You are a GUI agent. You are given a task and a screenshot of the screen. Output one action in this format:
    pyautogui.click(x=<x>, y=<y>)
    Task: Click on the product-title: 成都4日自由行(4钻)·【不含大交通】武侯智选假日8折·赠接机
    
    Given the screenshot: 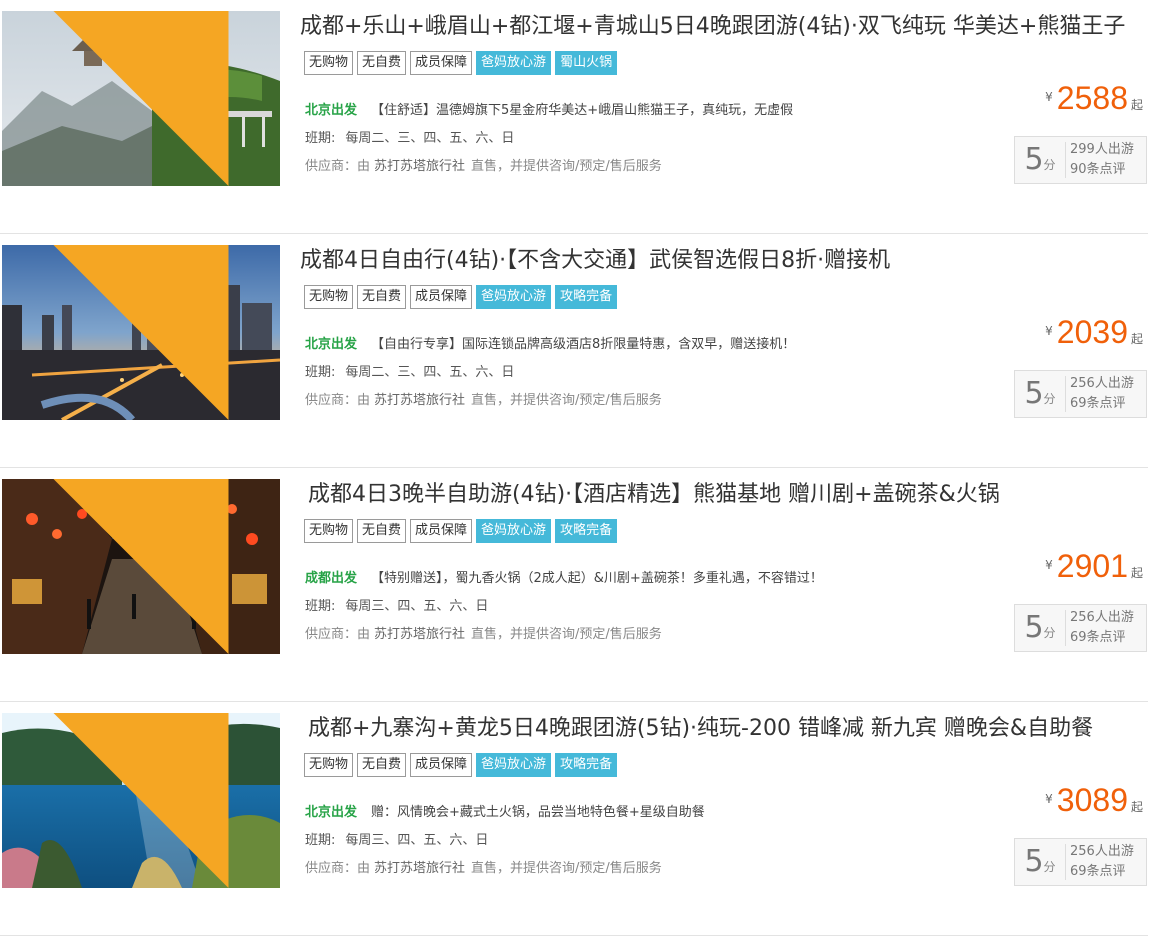 What is the action you would take?
    pyautogui.click(x=726, y=261)
    